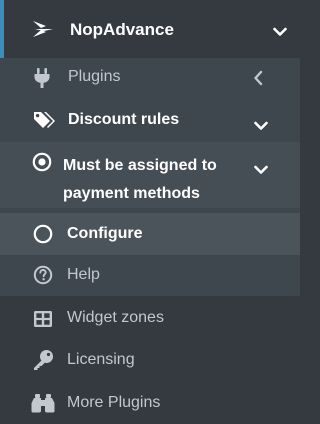 The image size is (320, 424). Describe the element at coordinates (122, 29) in the screenshot. I see `menu-item-label: NopAdvance` at that location.